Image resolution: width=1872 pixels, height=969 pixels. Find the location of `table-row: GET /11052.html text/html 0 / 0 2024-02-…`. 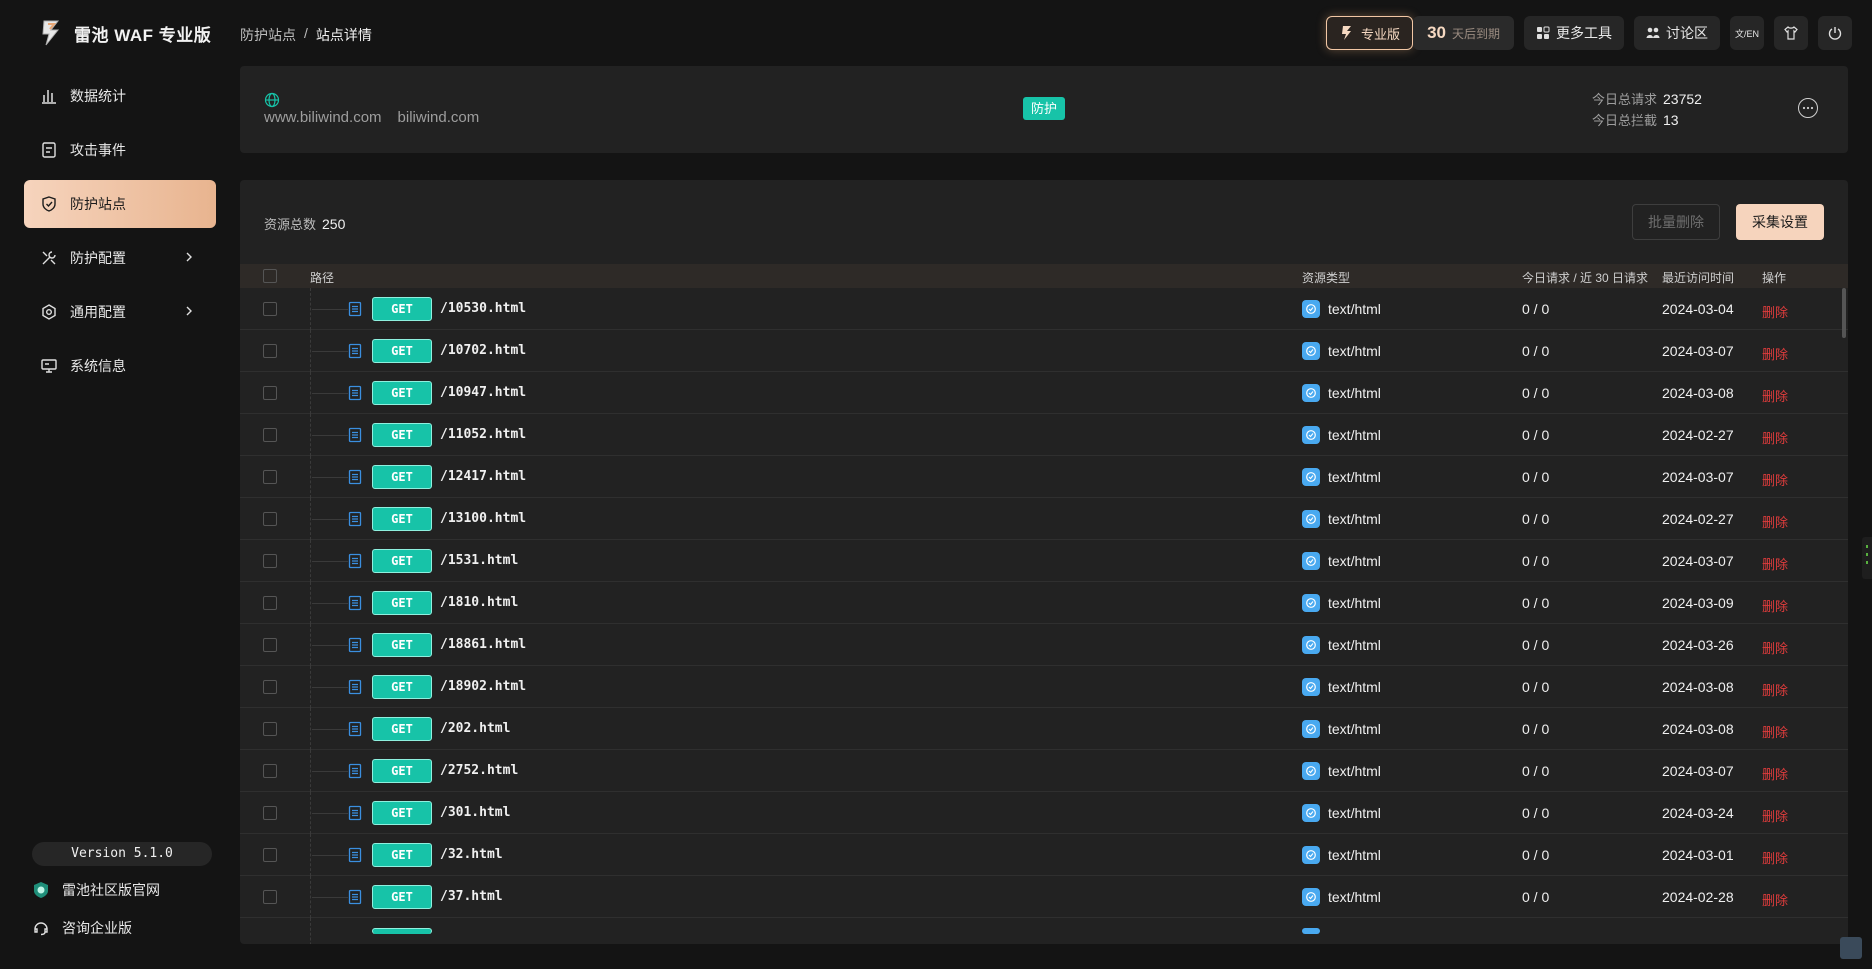

table-row: GET /11052.html text/html 0 / 0 2024-02-… is located at coordinates (1044, 435).